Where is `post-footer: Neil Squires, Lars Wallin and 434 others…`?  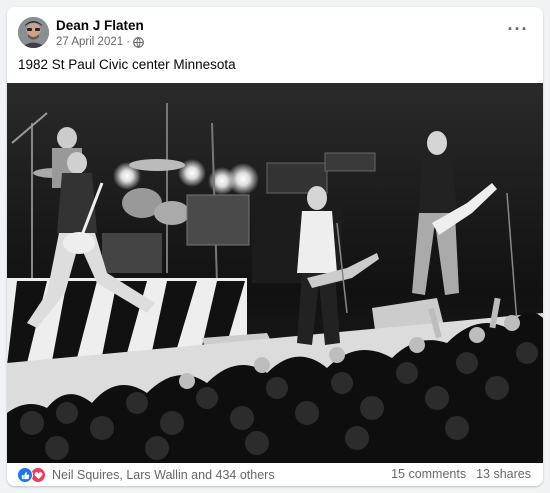 post-footer: Neil Squires, Lars Wallin and 434 others… is located at coordinates (275, 474).